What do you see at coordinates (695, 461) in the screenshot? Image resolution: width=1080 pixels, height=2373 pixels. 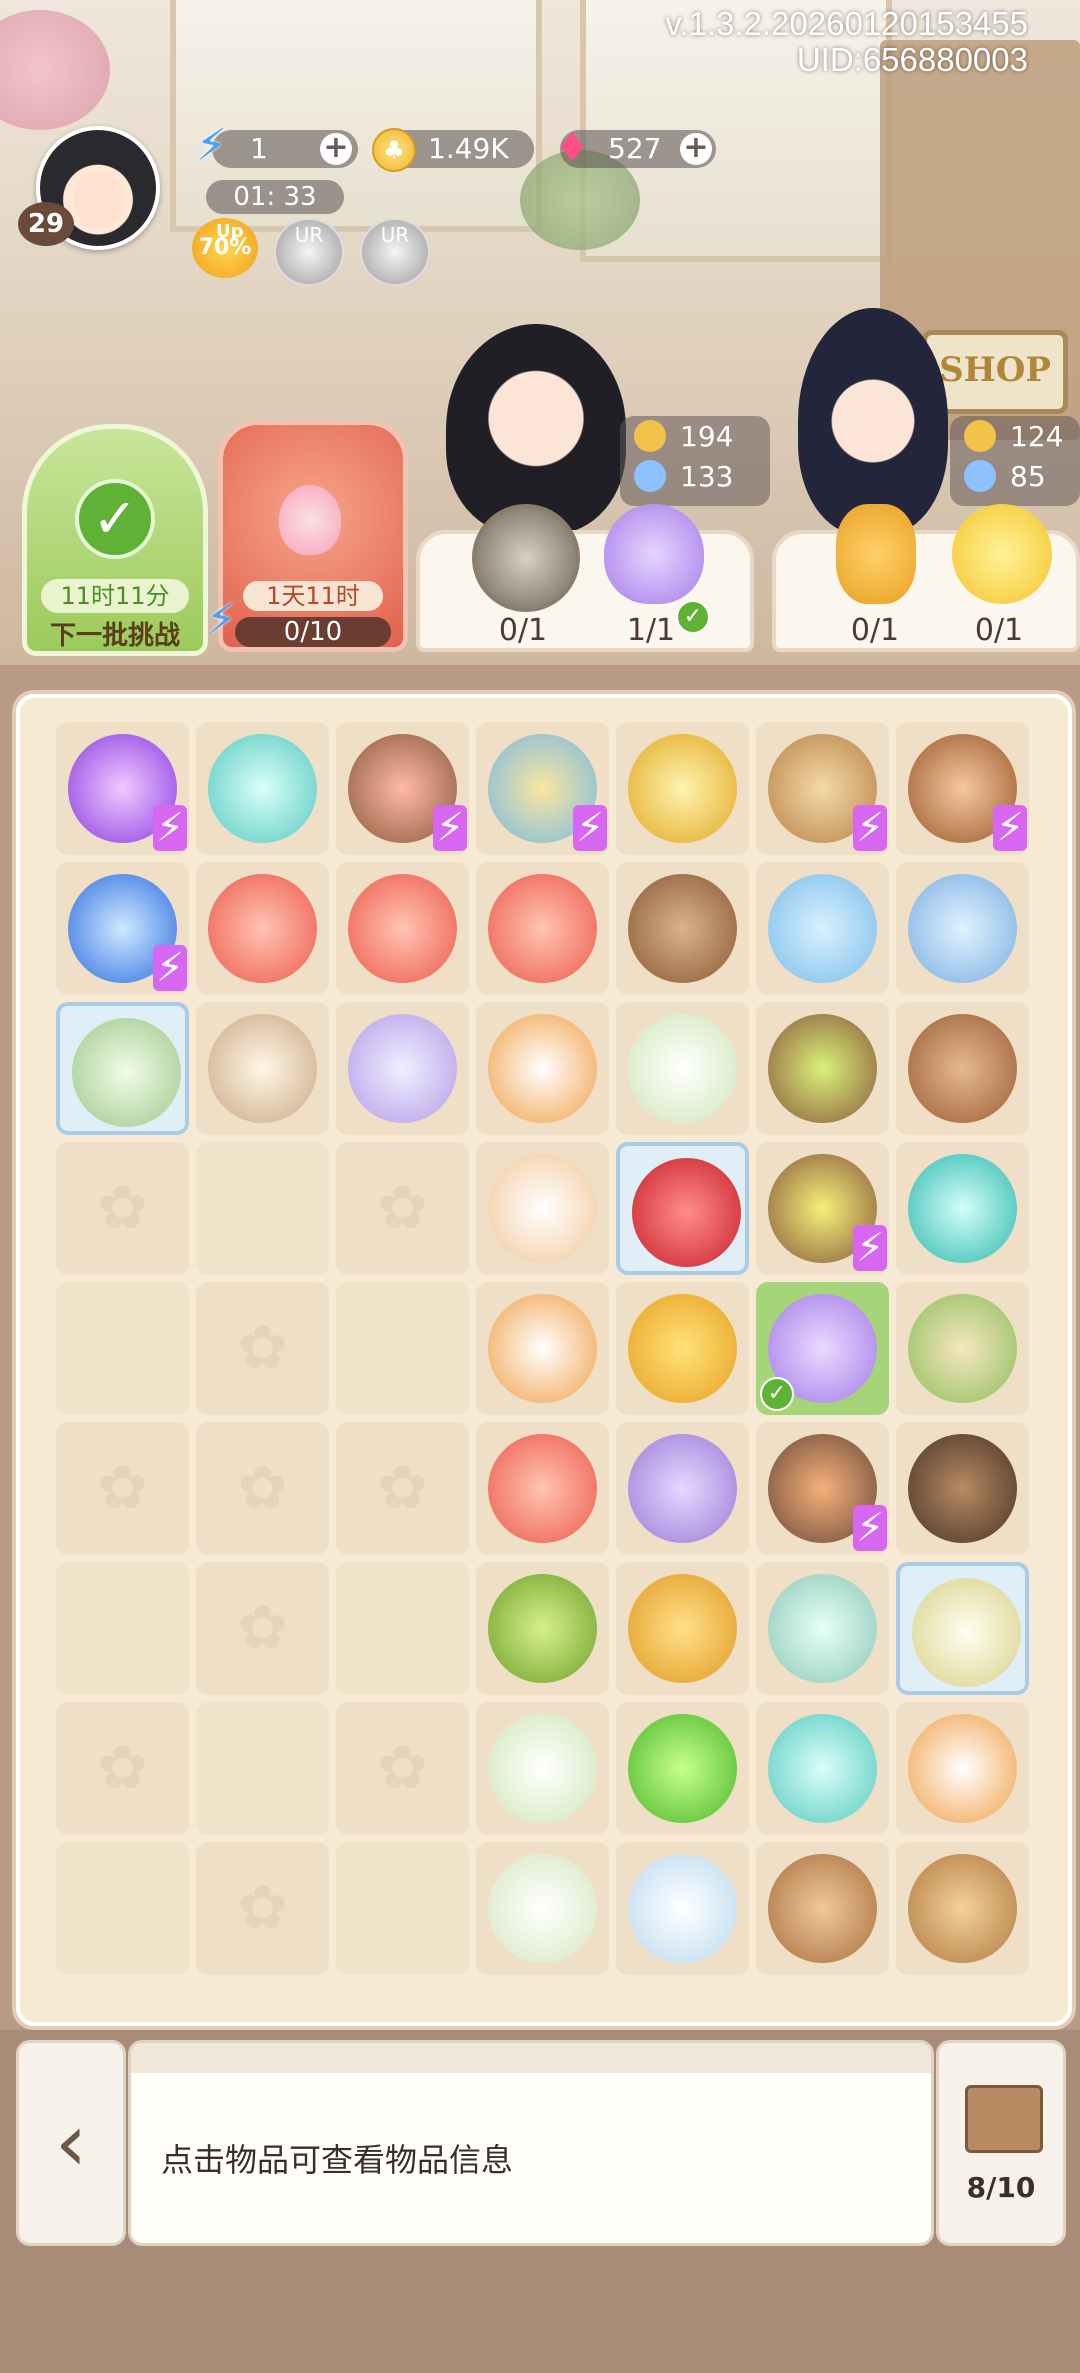 I see `order-1-rewards: 194 133` at bounding box center [695, 461].